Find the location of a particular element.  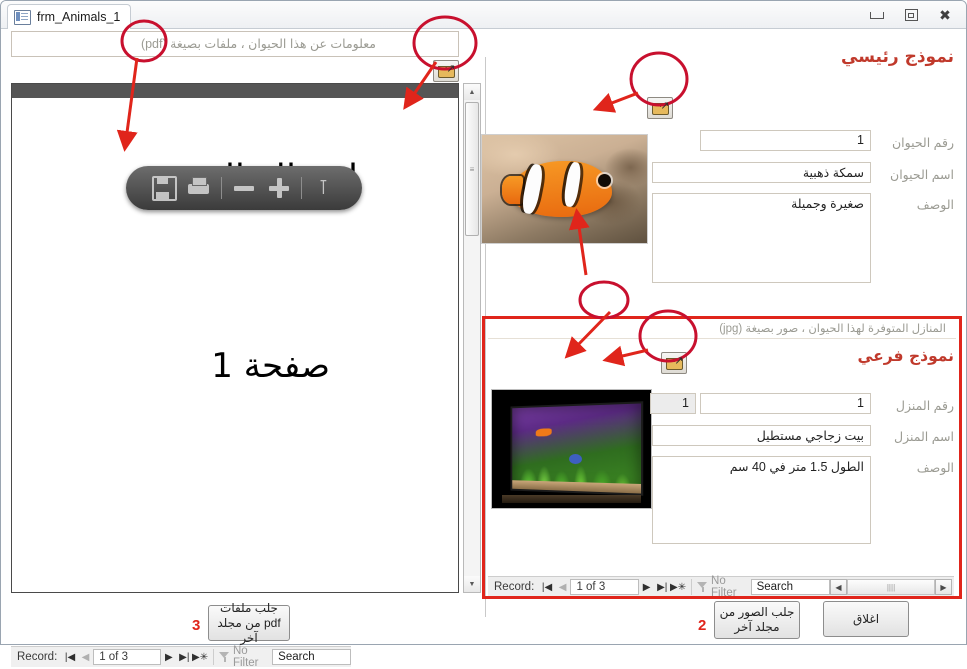

first-record-button: |◀ is located at coordinates (69, 657).